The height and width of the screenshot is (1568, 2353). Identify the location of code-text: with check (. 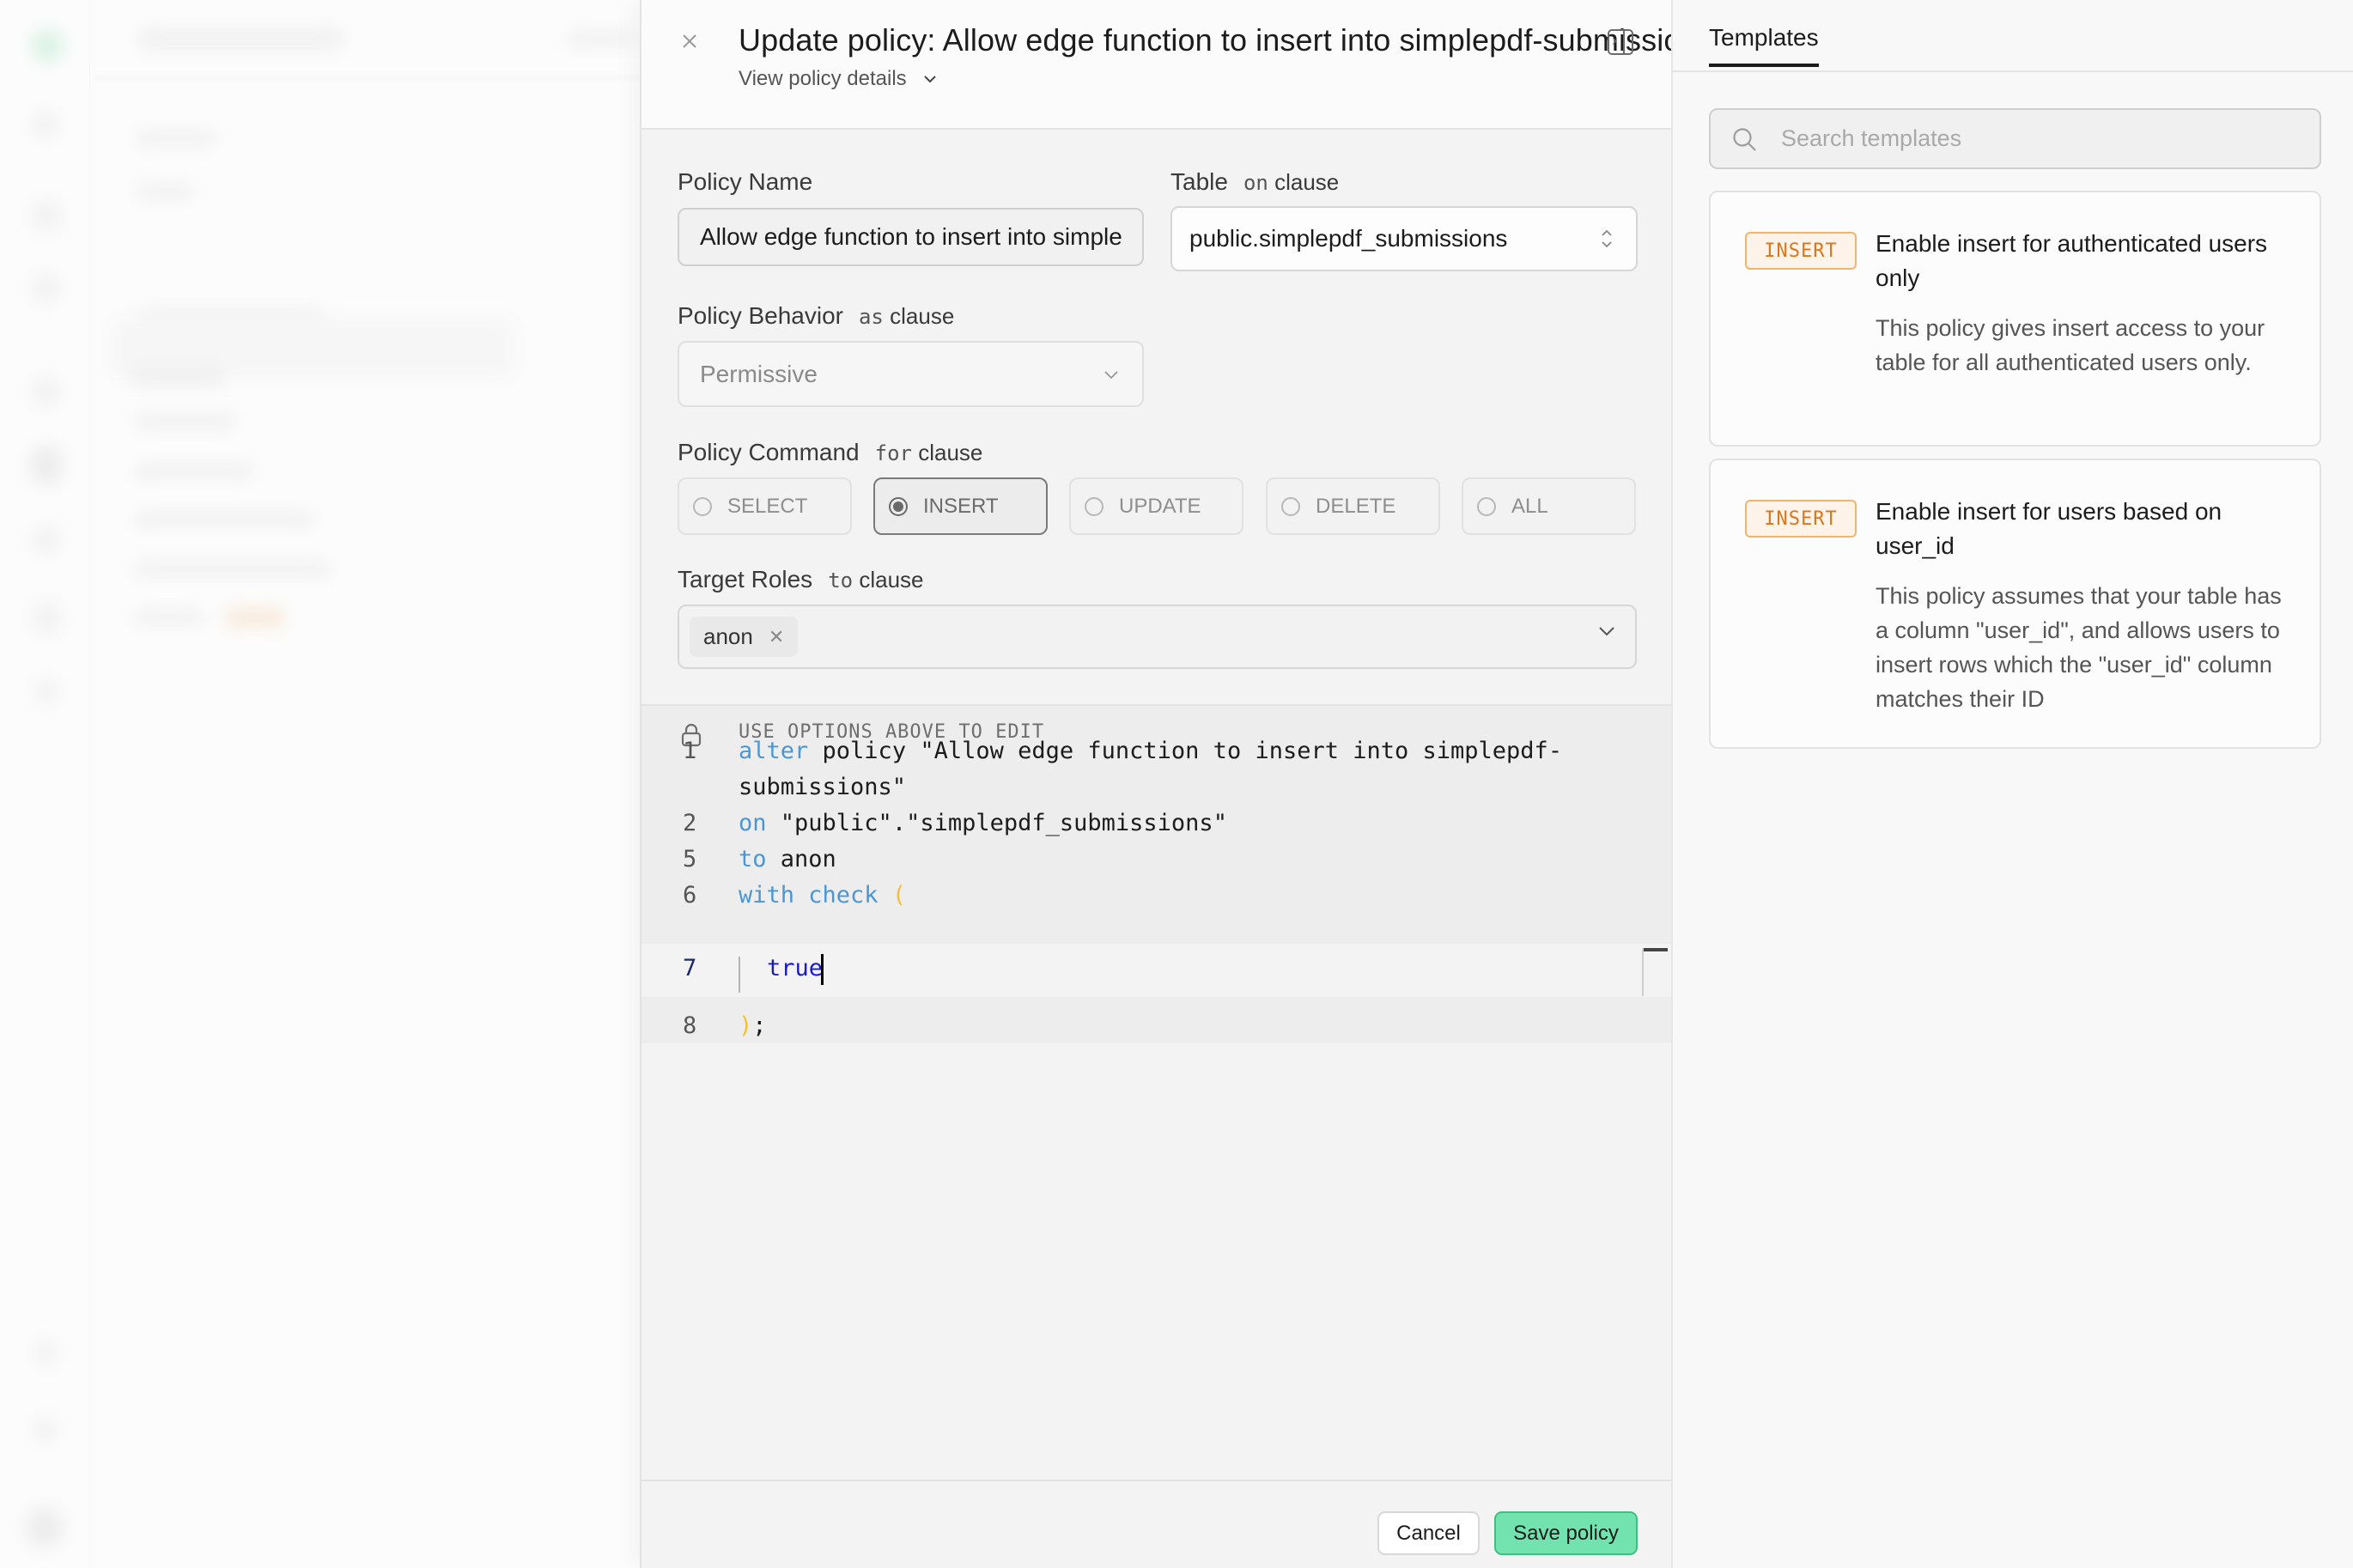
(822, 896).